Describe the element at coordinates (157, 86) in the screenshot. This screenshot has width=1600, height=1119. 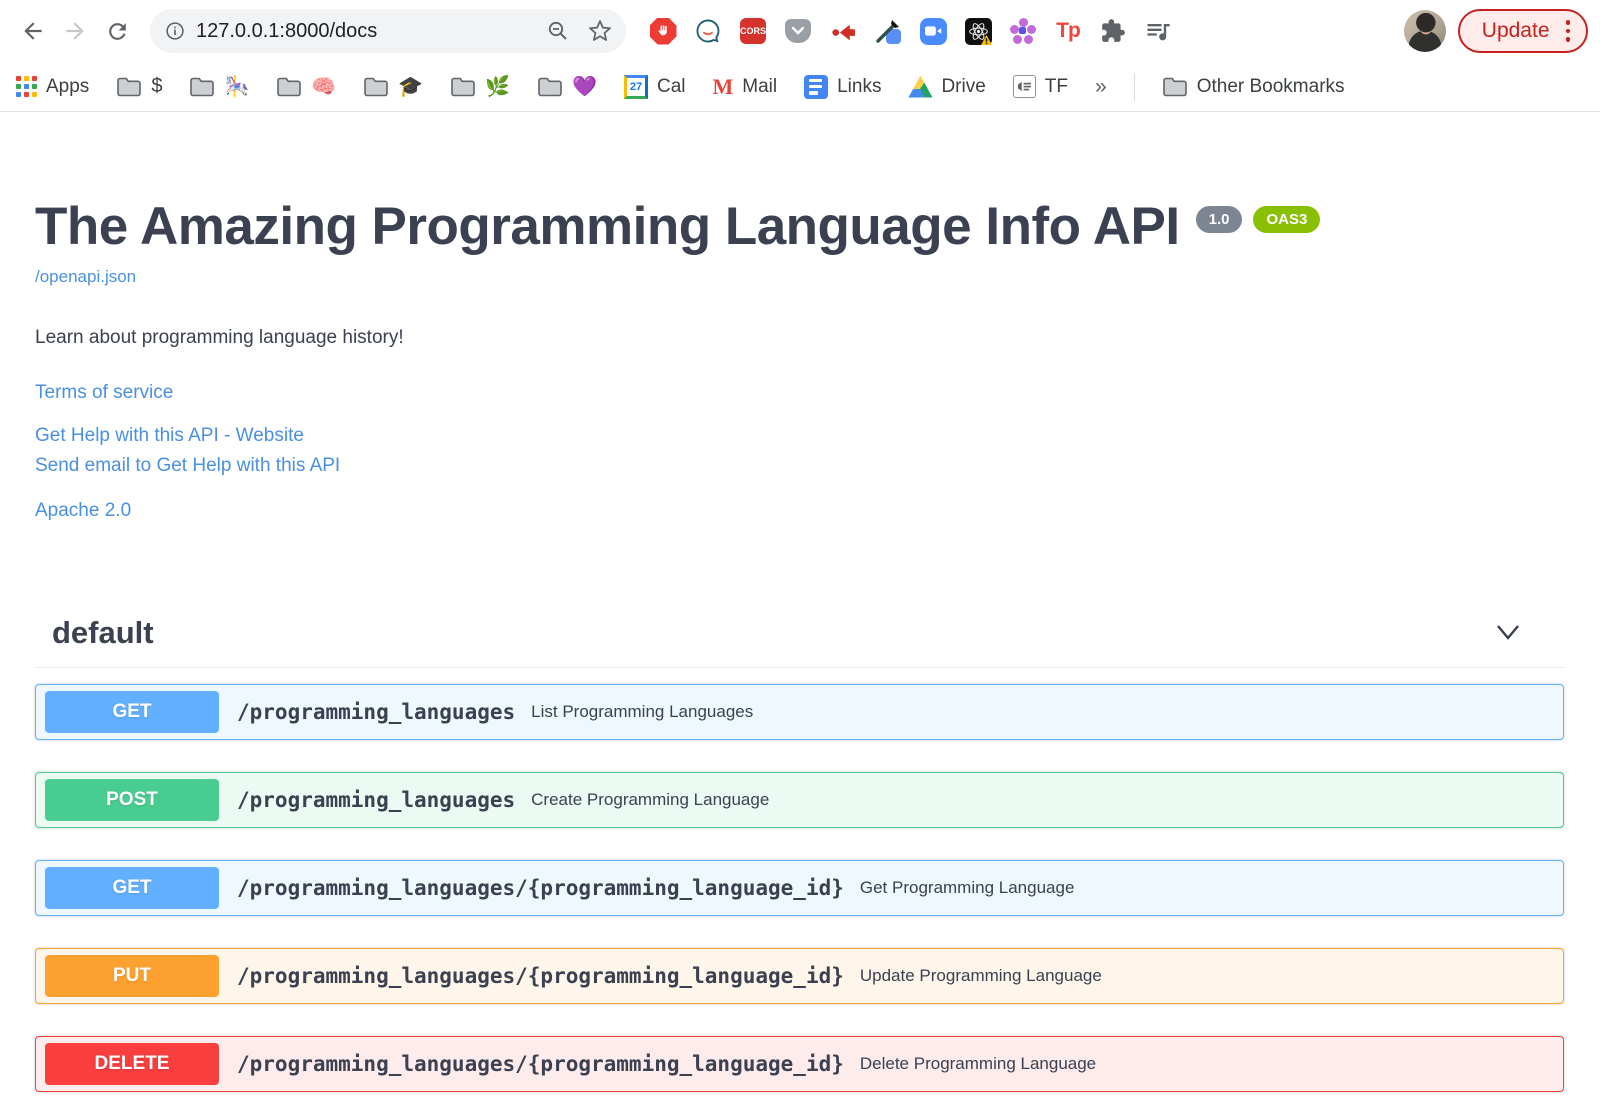
I see `bookmark-label: $` at that location.